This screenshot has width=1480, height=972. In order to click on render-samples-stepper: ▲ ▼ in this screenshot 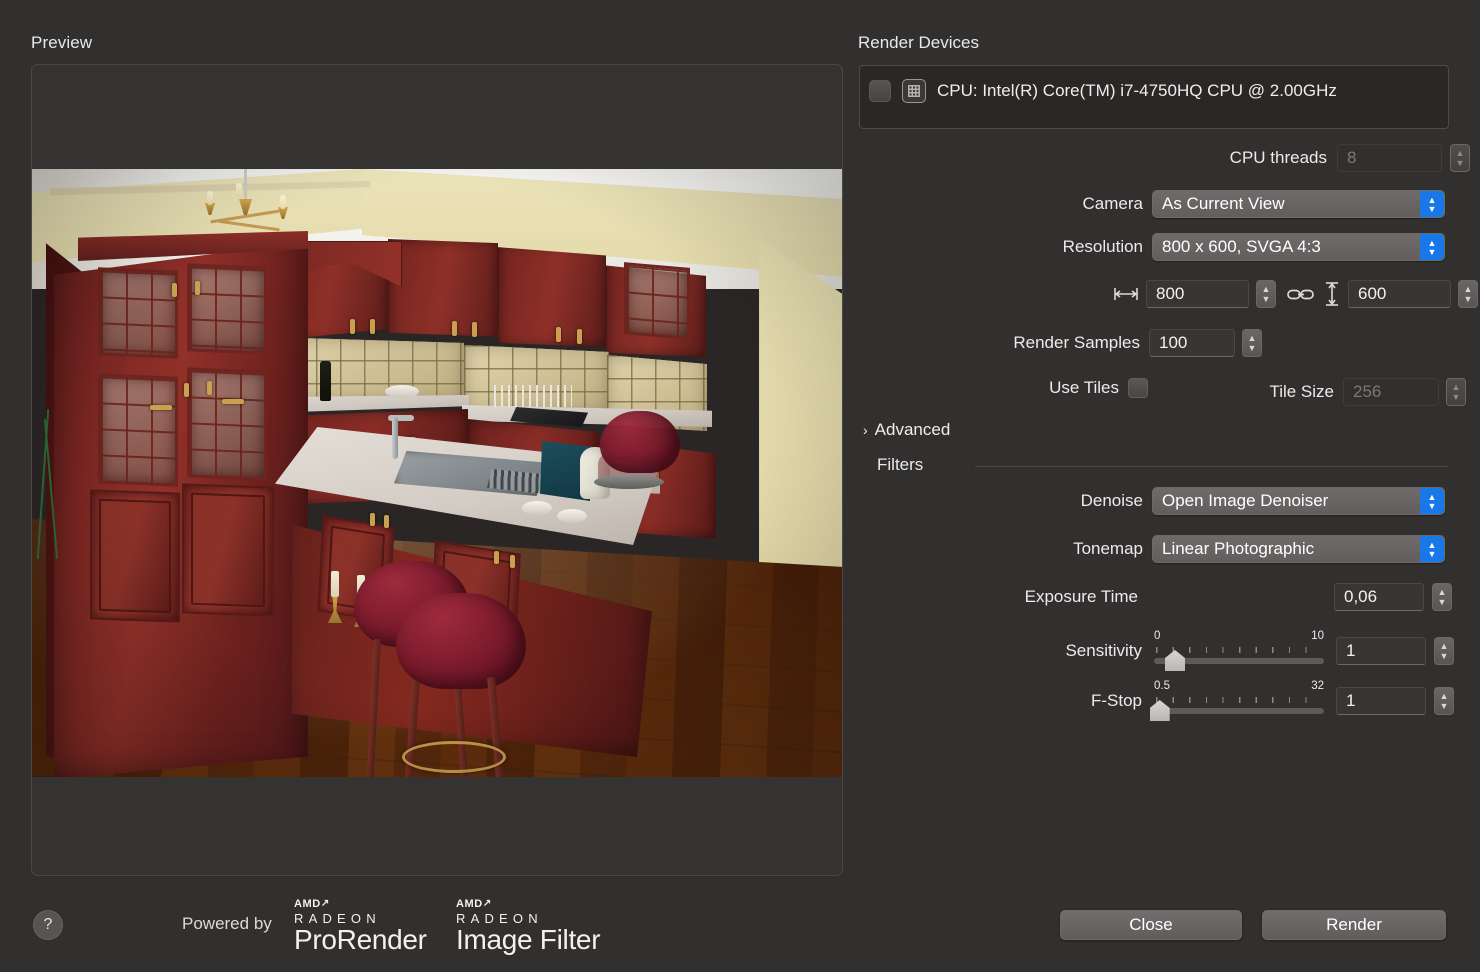, I will do `click(1252, 343)`.